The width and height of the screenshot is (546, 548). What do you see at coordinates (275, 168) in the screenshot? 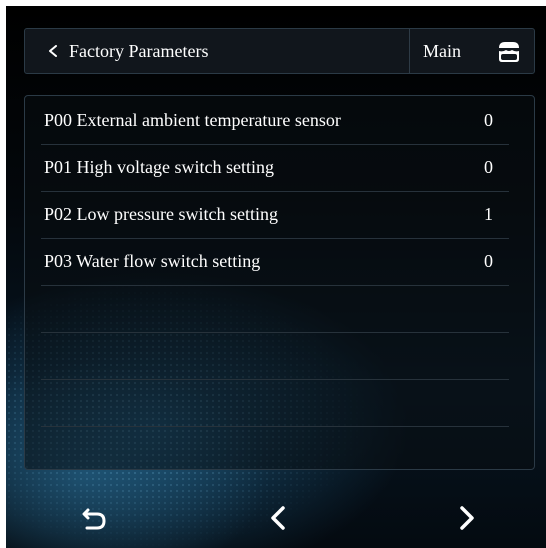
I see `table-row: P01 High voltage switch setting 0` at bounding box center [275, 168].